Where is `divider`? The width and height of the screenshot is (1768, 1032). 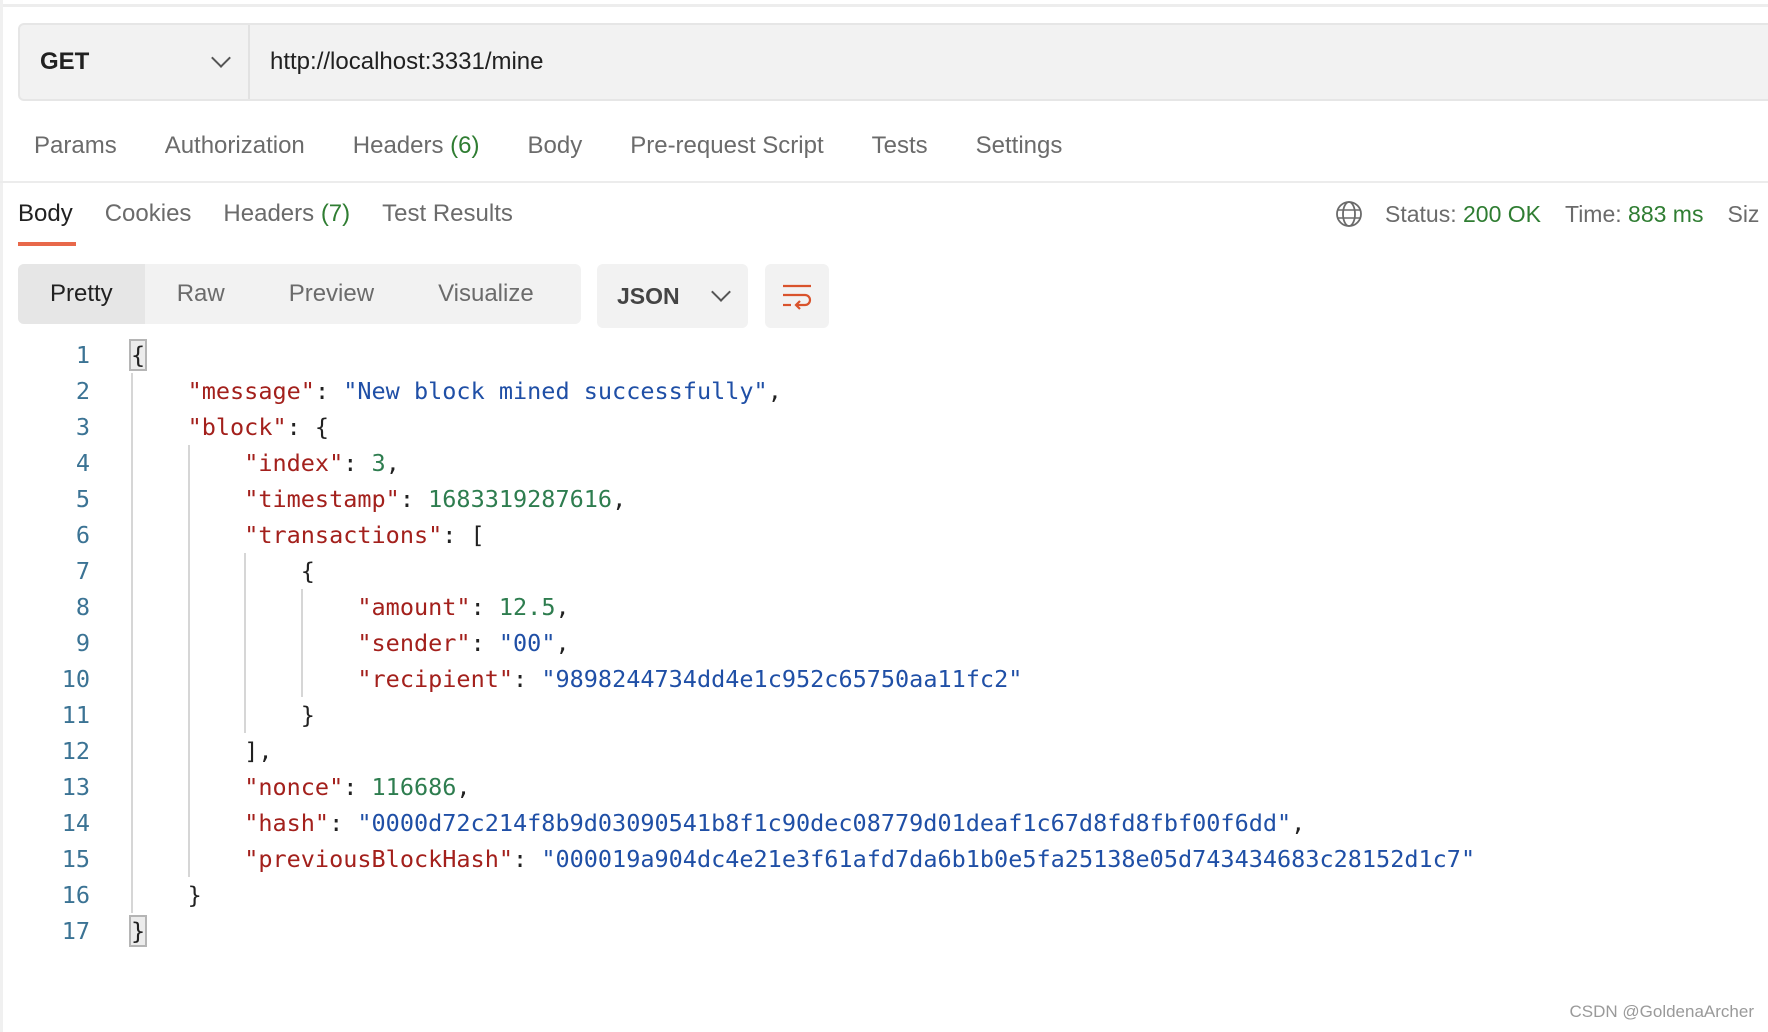
divider is located at coordinates (884, 182).